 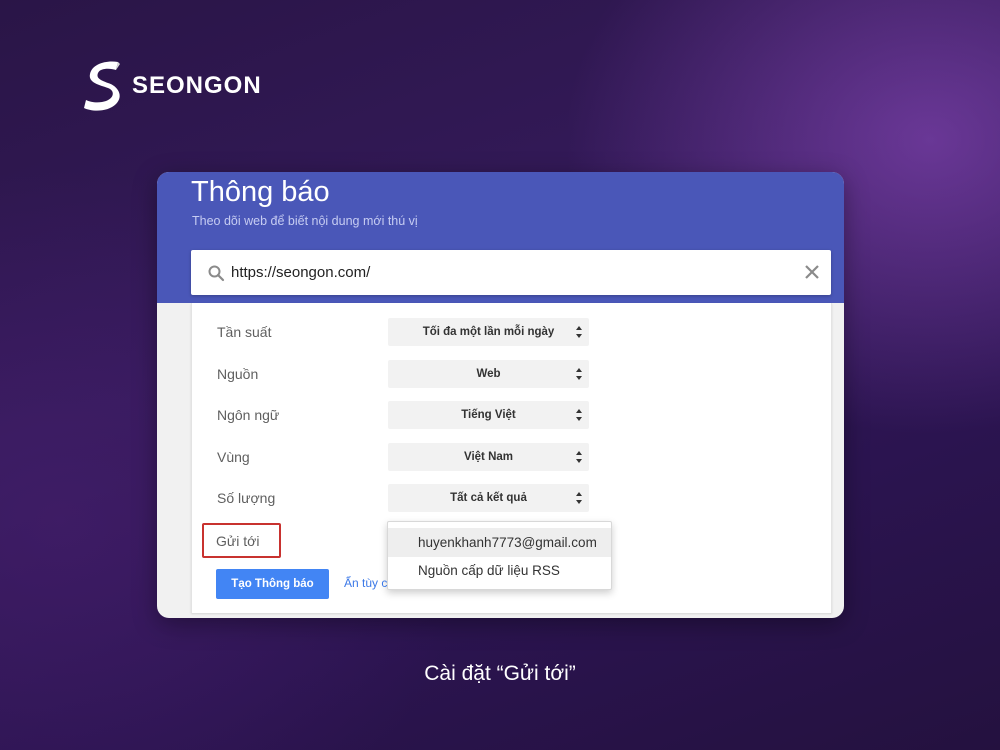 What do you see at coordinates (248, 415) in the screenshot?
I see `language-label: Ngôn ngữ` at bounding box center [248, 415].